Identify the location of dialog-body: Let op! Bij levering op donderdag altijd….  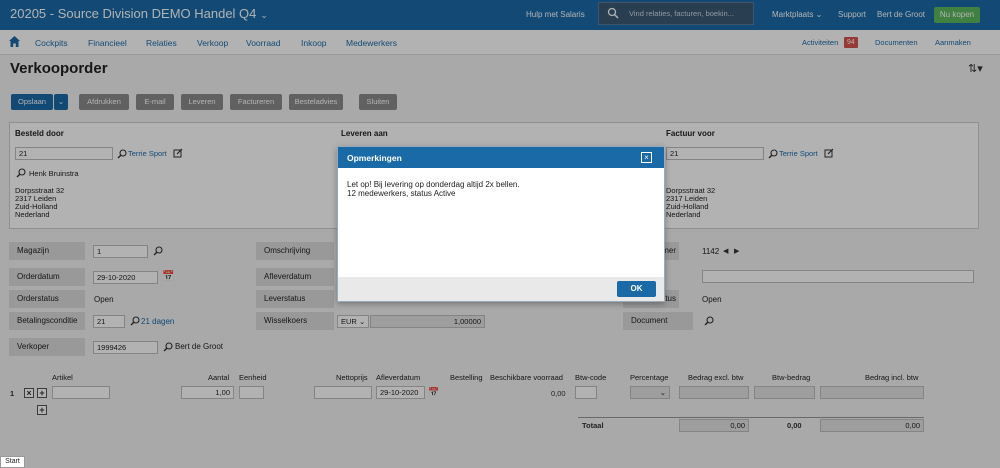
(433, 189).